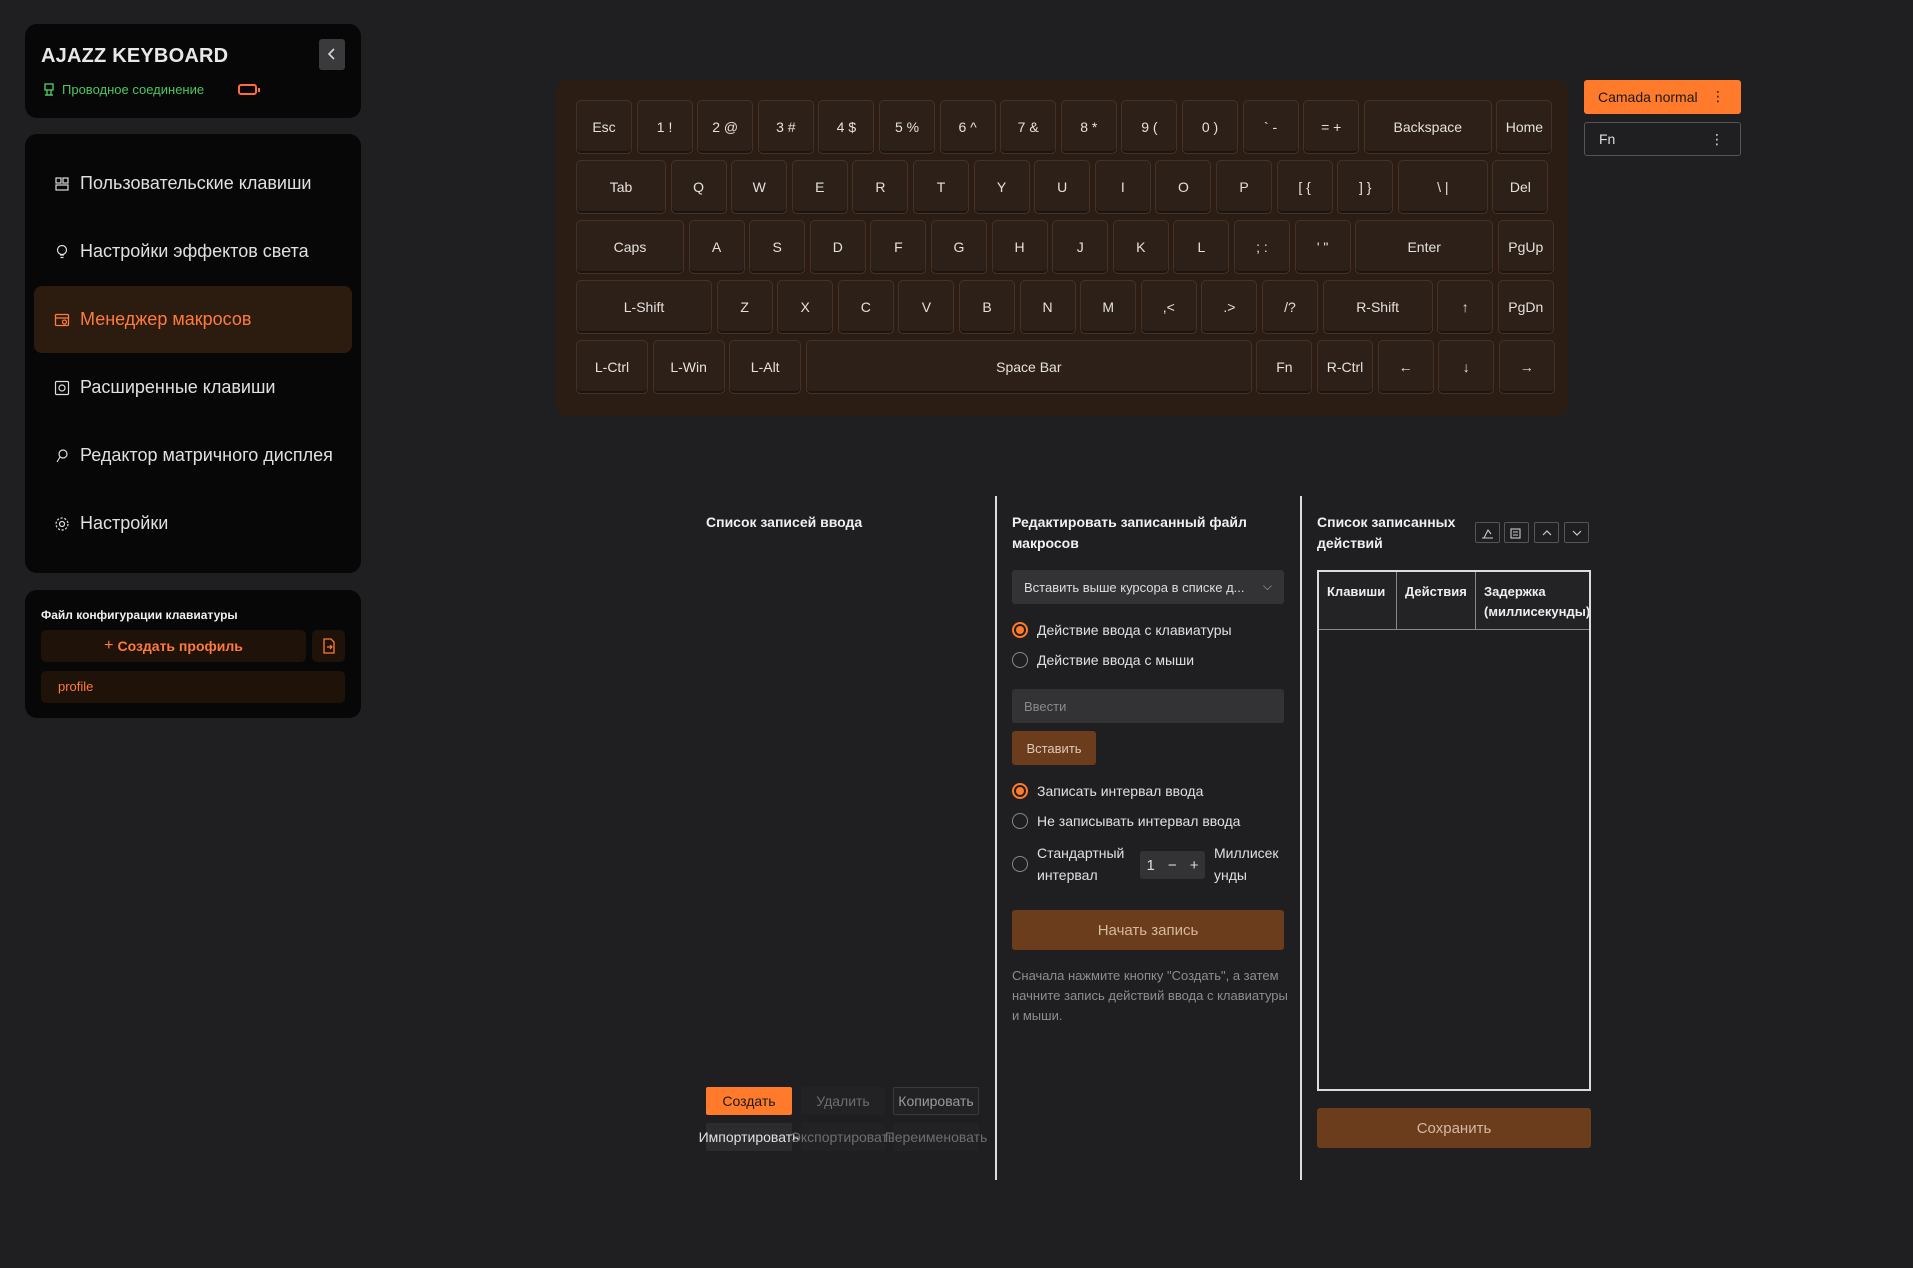 The width and height of the screenshot is (1913, 1268). I want to click on key: ↑, so click(1465, 307).